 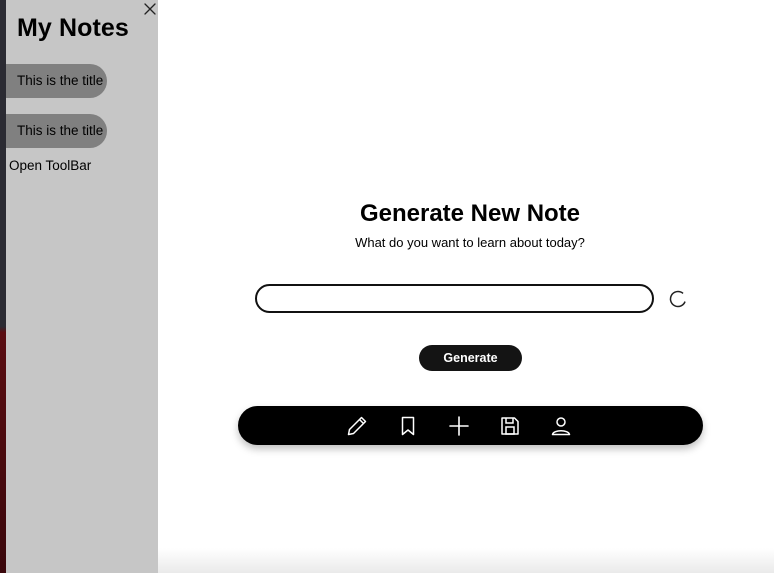 I want to click on bottom-shade, so click(x=466, y=560).